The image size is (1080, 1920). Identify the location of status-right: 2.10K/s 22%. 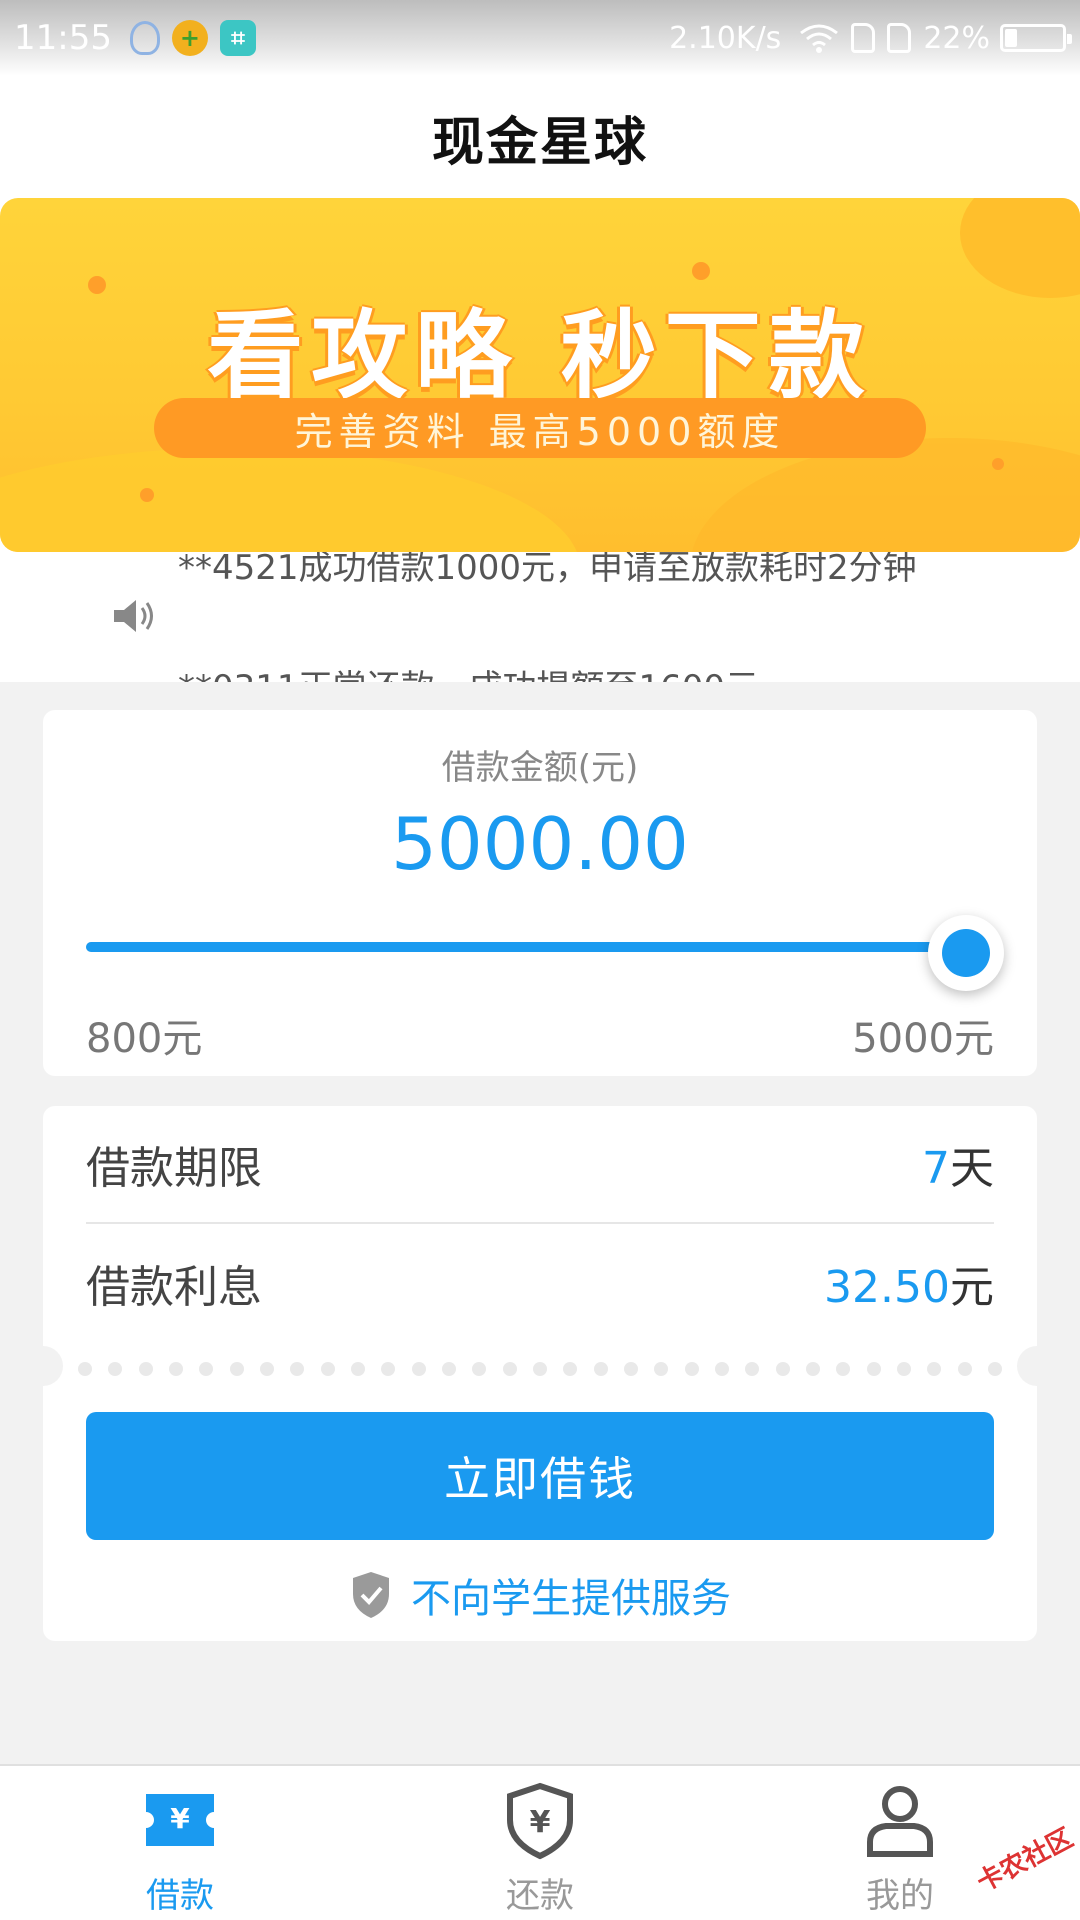
(870, 38).